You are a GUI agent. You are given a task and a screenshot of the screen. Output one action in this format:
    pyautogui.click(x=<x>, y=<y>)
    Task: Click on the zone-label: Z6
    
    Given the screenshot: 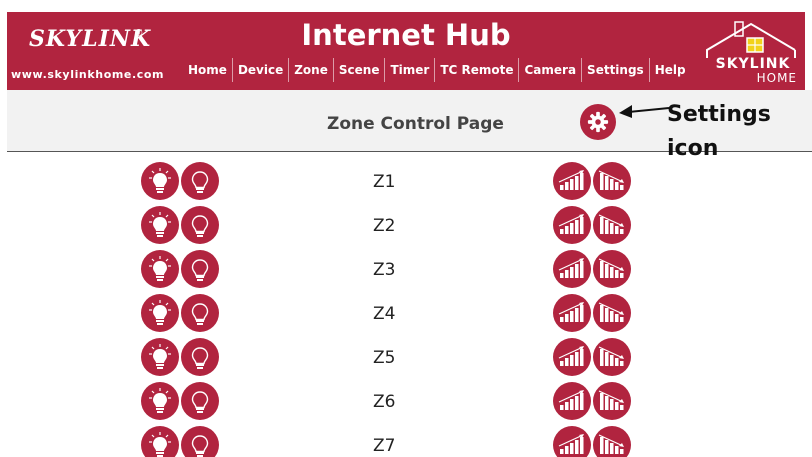 What is the action you would take?
    pyautogui.click(x=384, y=402)
    